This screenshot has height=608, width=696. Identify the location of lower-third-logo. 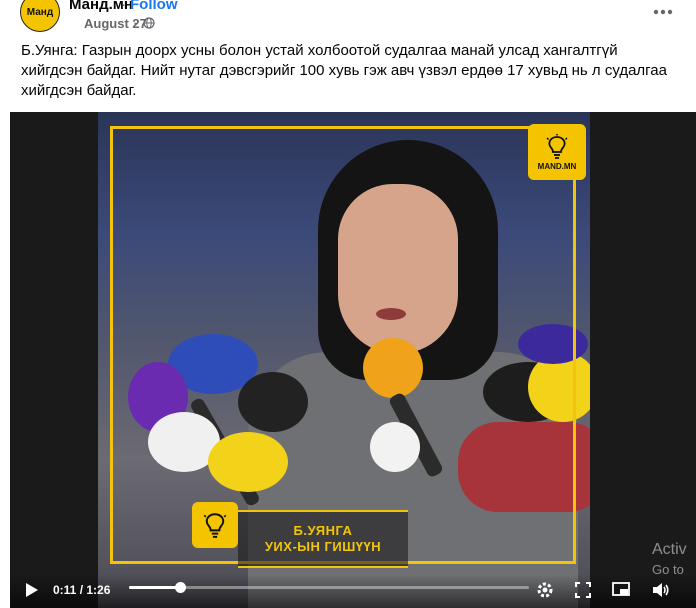
(215, 525).